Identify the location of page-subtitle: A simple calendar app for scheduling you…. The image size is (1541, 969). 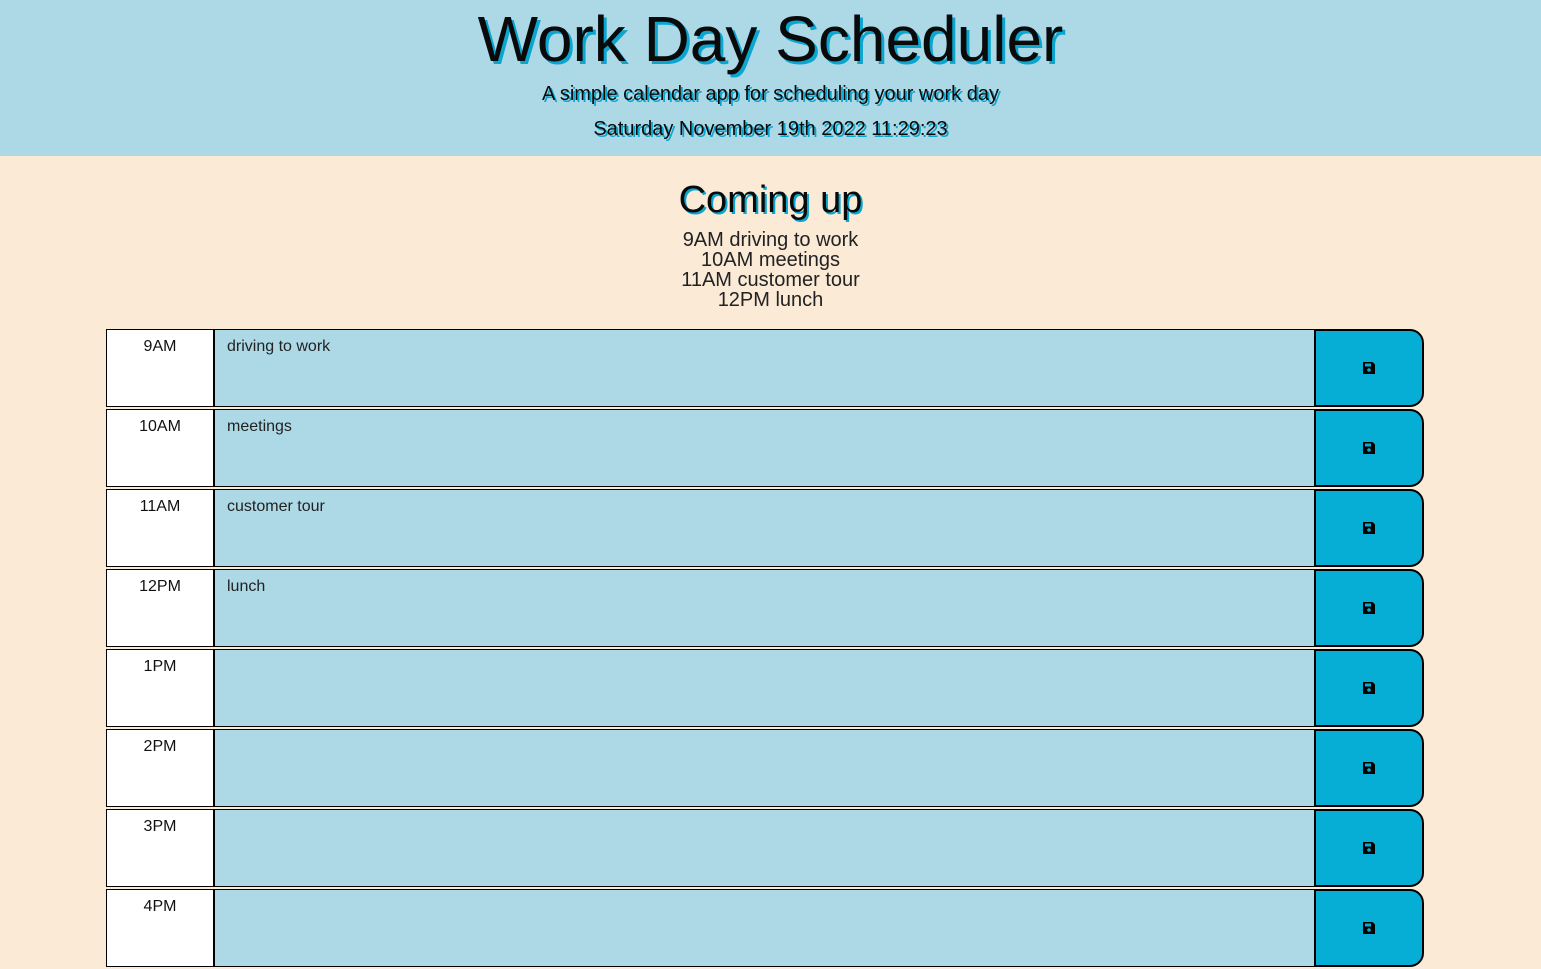
(770, 94).